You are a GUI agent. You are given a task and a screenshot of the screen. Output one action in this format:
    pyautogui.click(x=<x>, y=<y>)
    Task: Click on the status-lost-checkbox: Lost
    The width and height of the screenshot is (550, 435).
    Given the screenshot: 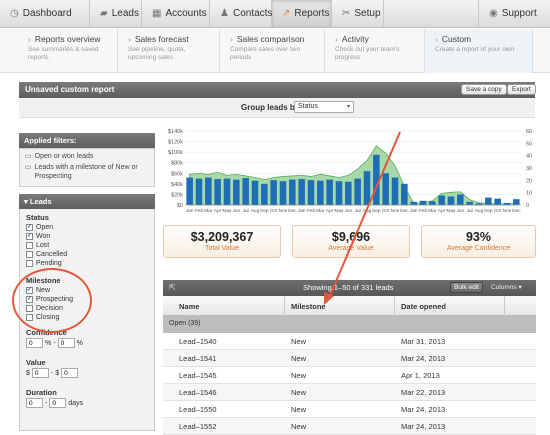 What is the action you would take?
    pyautogui.click(x=87, y=245)
    